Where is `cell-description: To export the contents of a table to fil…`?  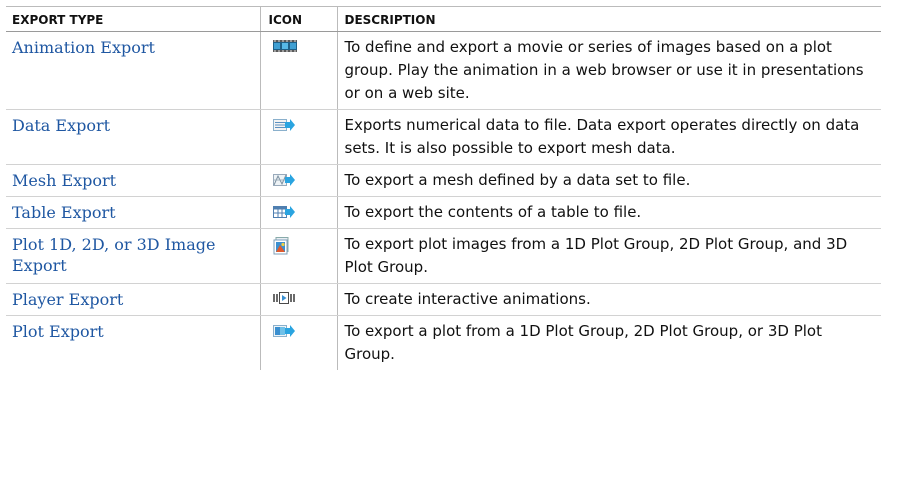
cell-description: To export the contents of a table to fil… is located at coordinates (608, 212).